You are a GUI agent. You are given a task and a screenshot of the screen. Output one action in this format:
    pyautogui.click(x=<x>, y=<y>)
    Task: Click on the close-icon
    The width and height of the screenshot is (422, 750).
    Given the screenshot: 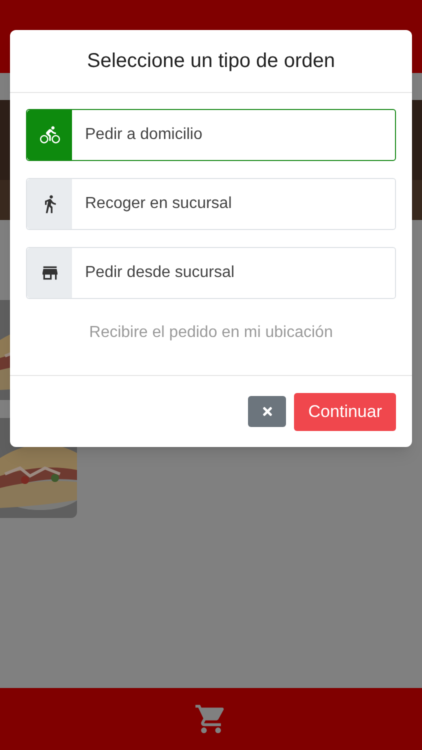 What is the action you would take?
    pyautogui.click(x=267, y=411)
    